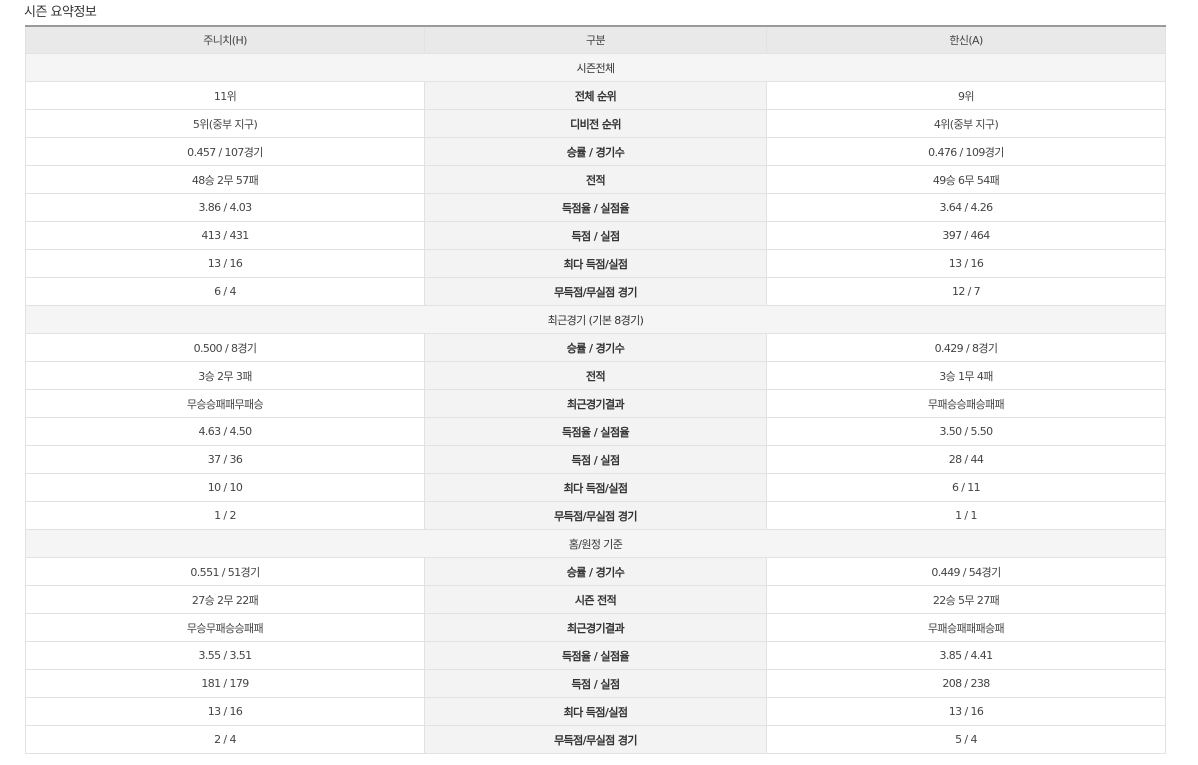 This screenshot has height=765, width=1198. I want to click on table-row: 37 / 36 득점 / 실점 28 / 44, so click(595, 459).